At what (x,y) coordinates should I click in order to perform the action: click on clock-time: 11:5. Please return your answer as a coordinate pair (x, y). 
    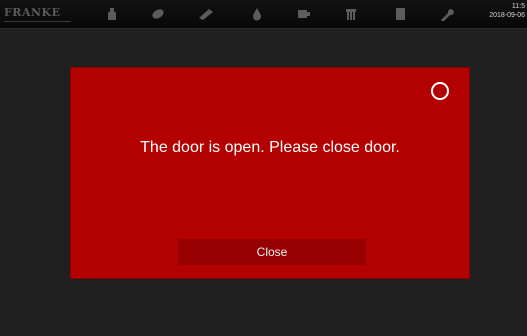
    Looking at the image, I should click on (518, 6).